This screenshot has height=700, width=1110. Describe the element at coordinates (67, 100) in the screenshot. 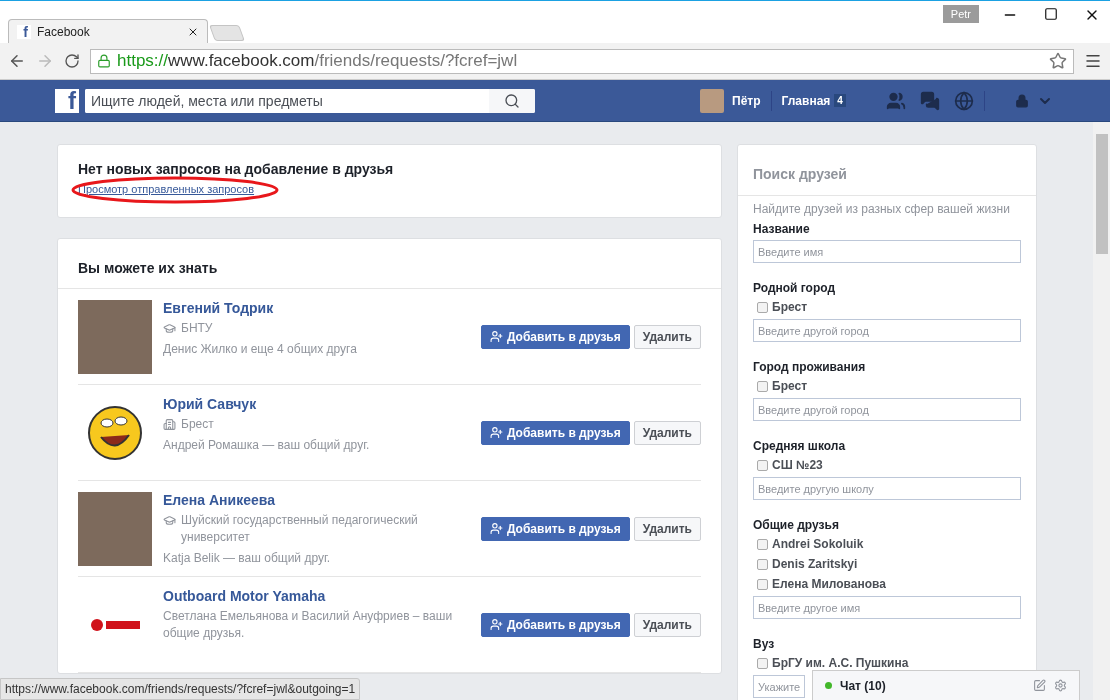

I see `facebook-logo: f` at that location.